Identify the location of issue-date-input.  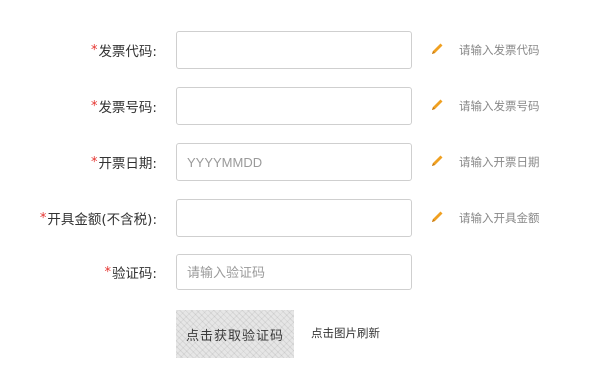
(294, 162).